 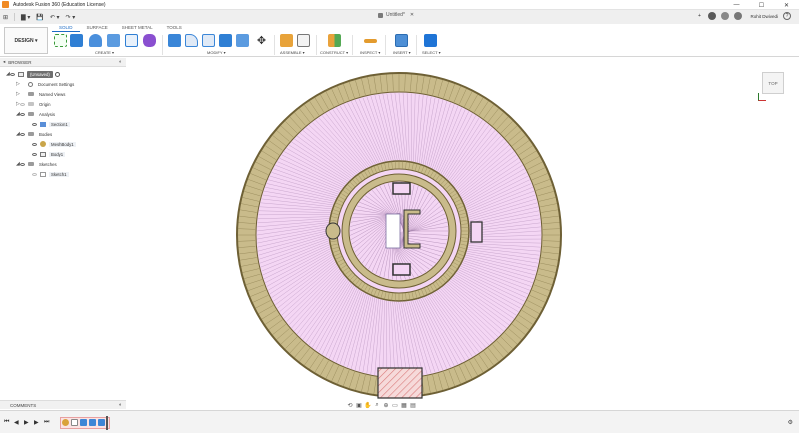 I want to click on grid-settings-icon: ▦, so click(x=404, y=405).